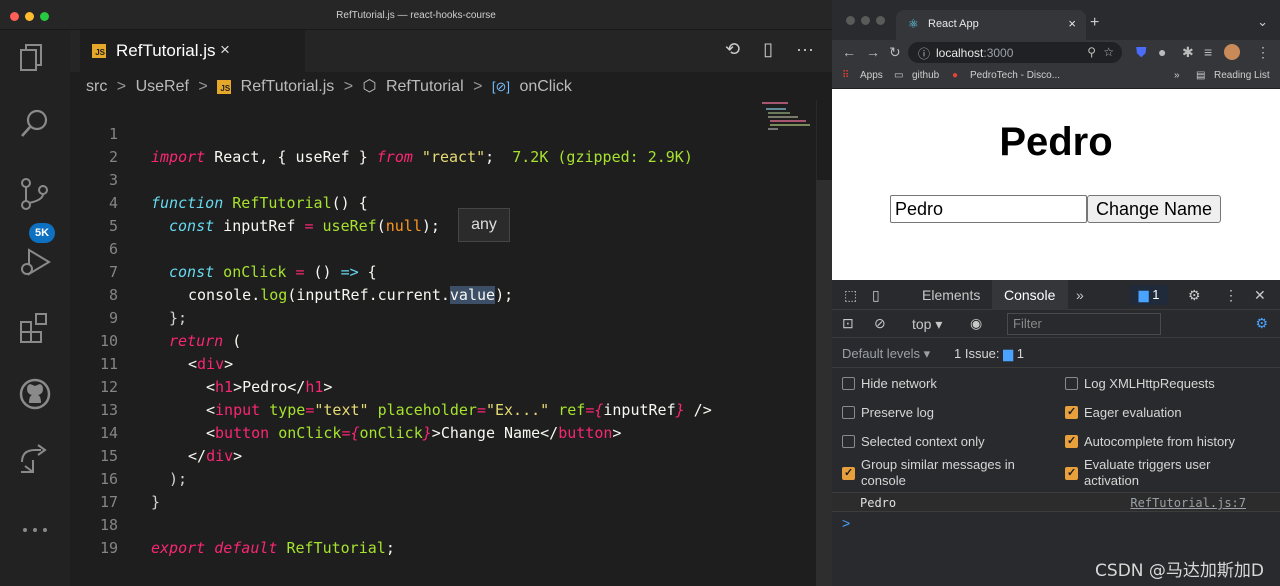 This screenshot has height=586, width=1280. What do you see at coordinates (988, 209) in the screenshot?
I see `name-input: Pedro` at bounding box center [988, 209].